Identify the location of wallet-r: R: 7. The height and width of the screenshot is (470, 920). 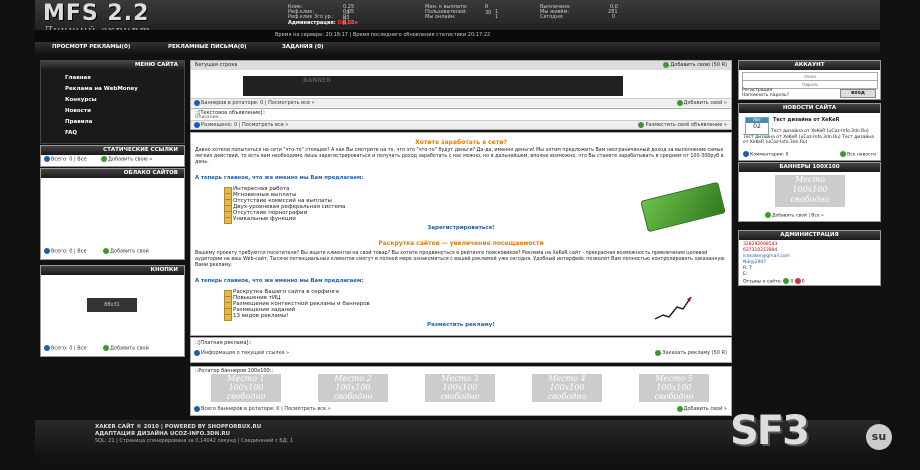
(747, 268).